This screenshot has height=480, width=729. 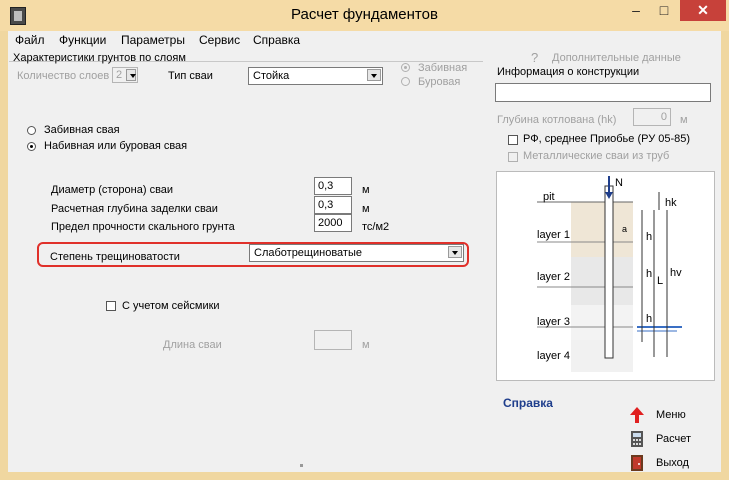 I want to click on strength-label: Предел прочности скального грунта, so click(x=143, y=227).